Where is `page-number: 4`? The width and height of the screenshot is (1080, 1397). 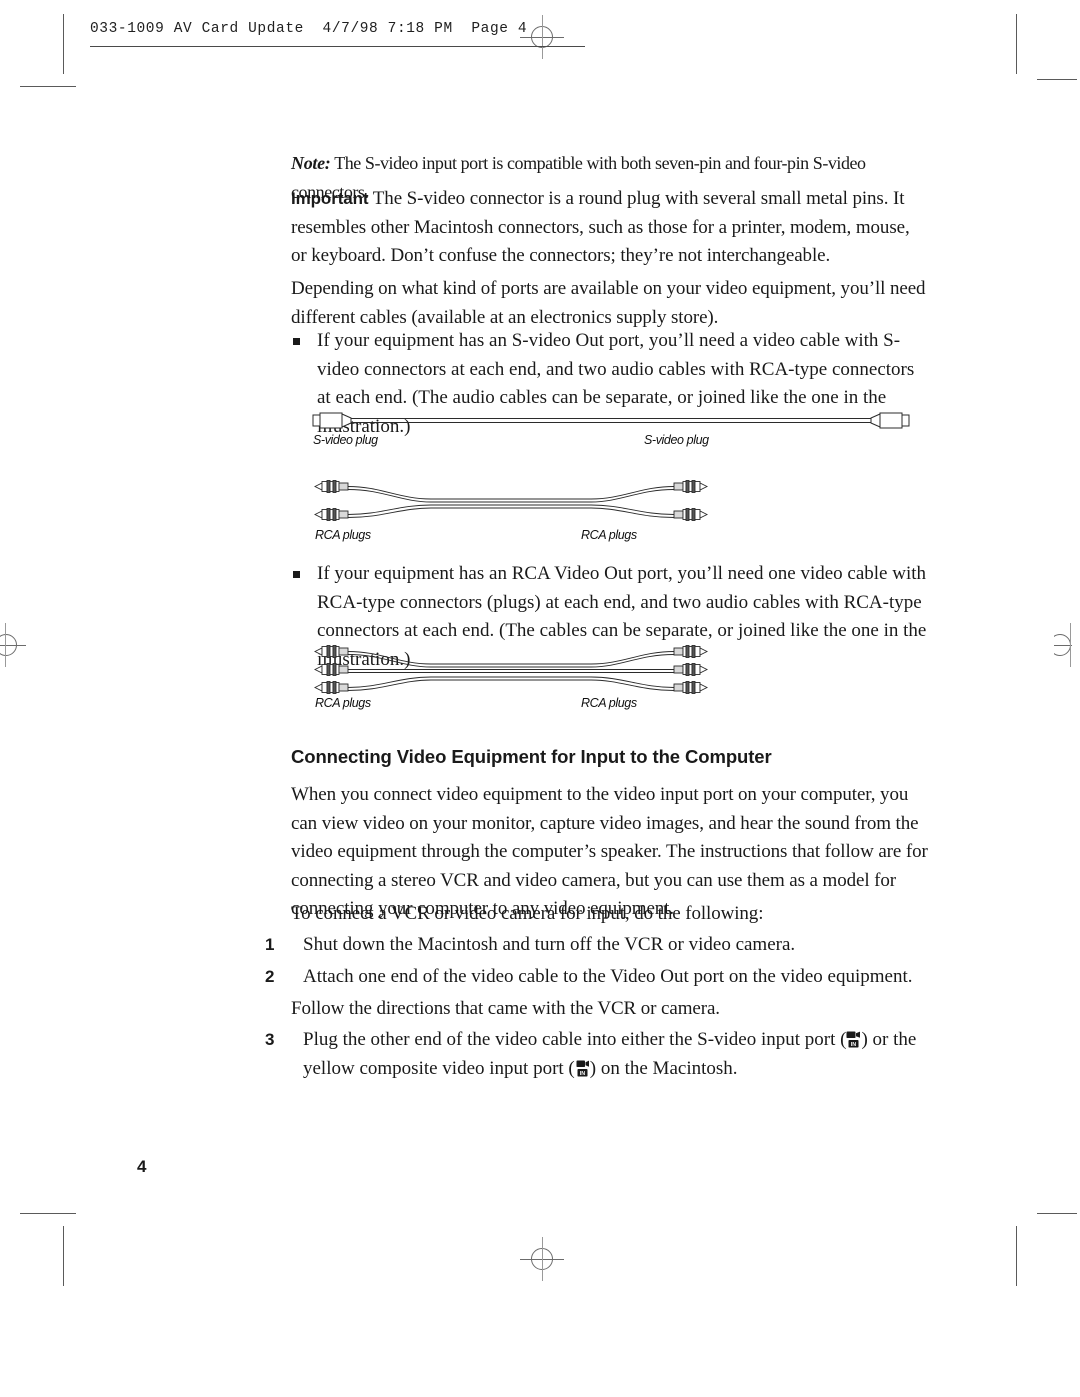 page-number: 4 is located at coordinates (142, 1166).